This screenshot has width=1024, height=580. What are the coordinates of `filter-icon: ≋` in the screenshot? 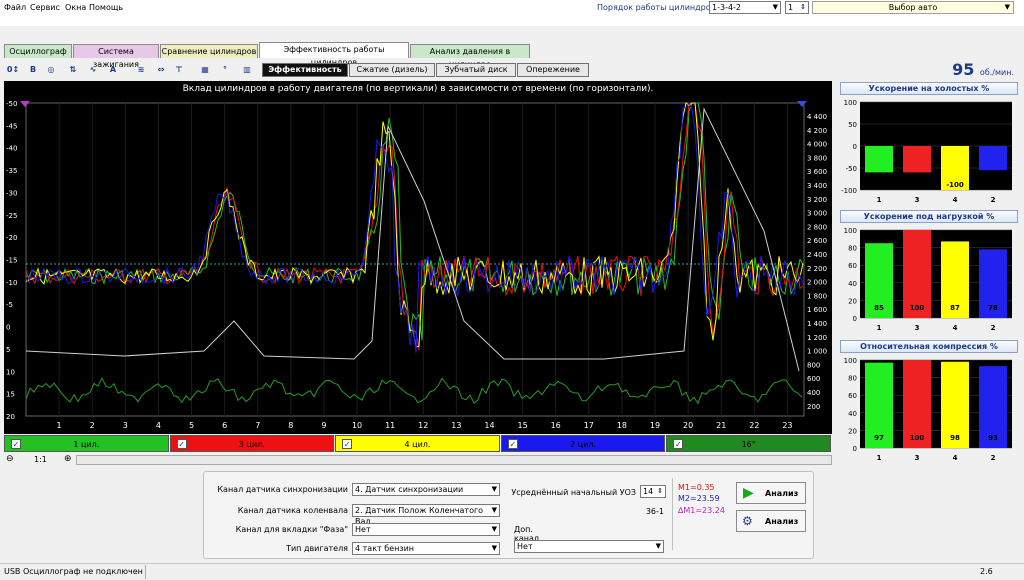 It's located at (141, 70).